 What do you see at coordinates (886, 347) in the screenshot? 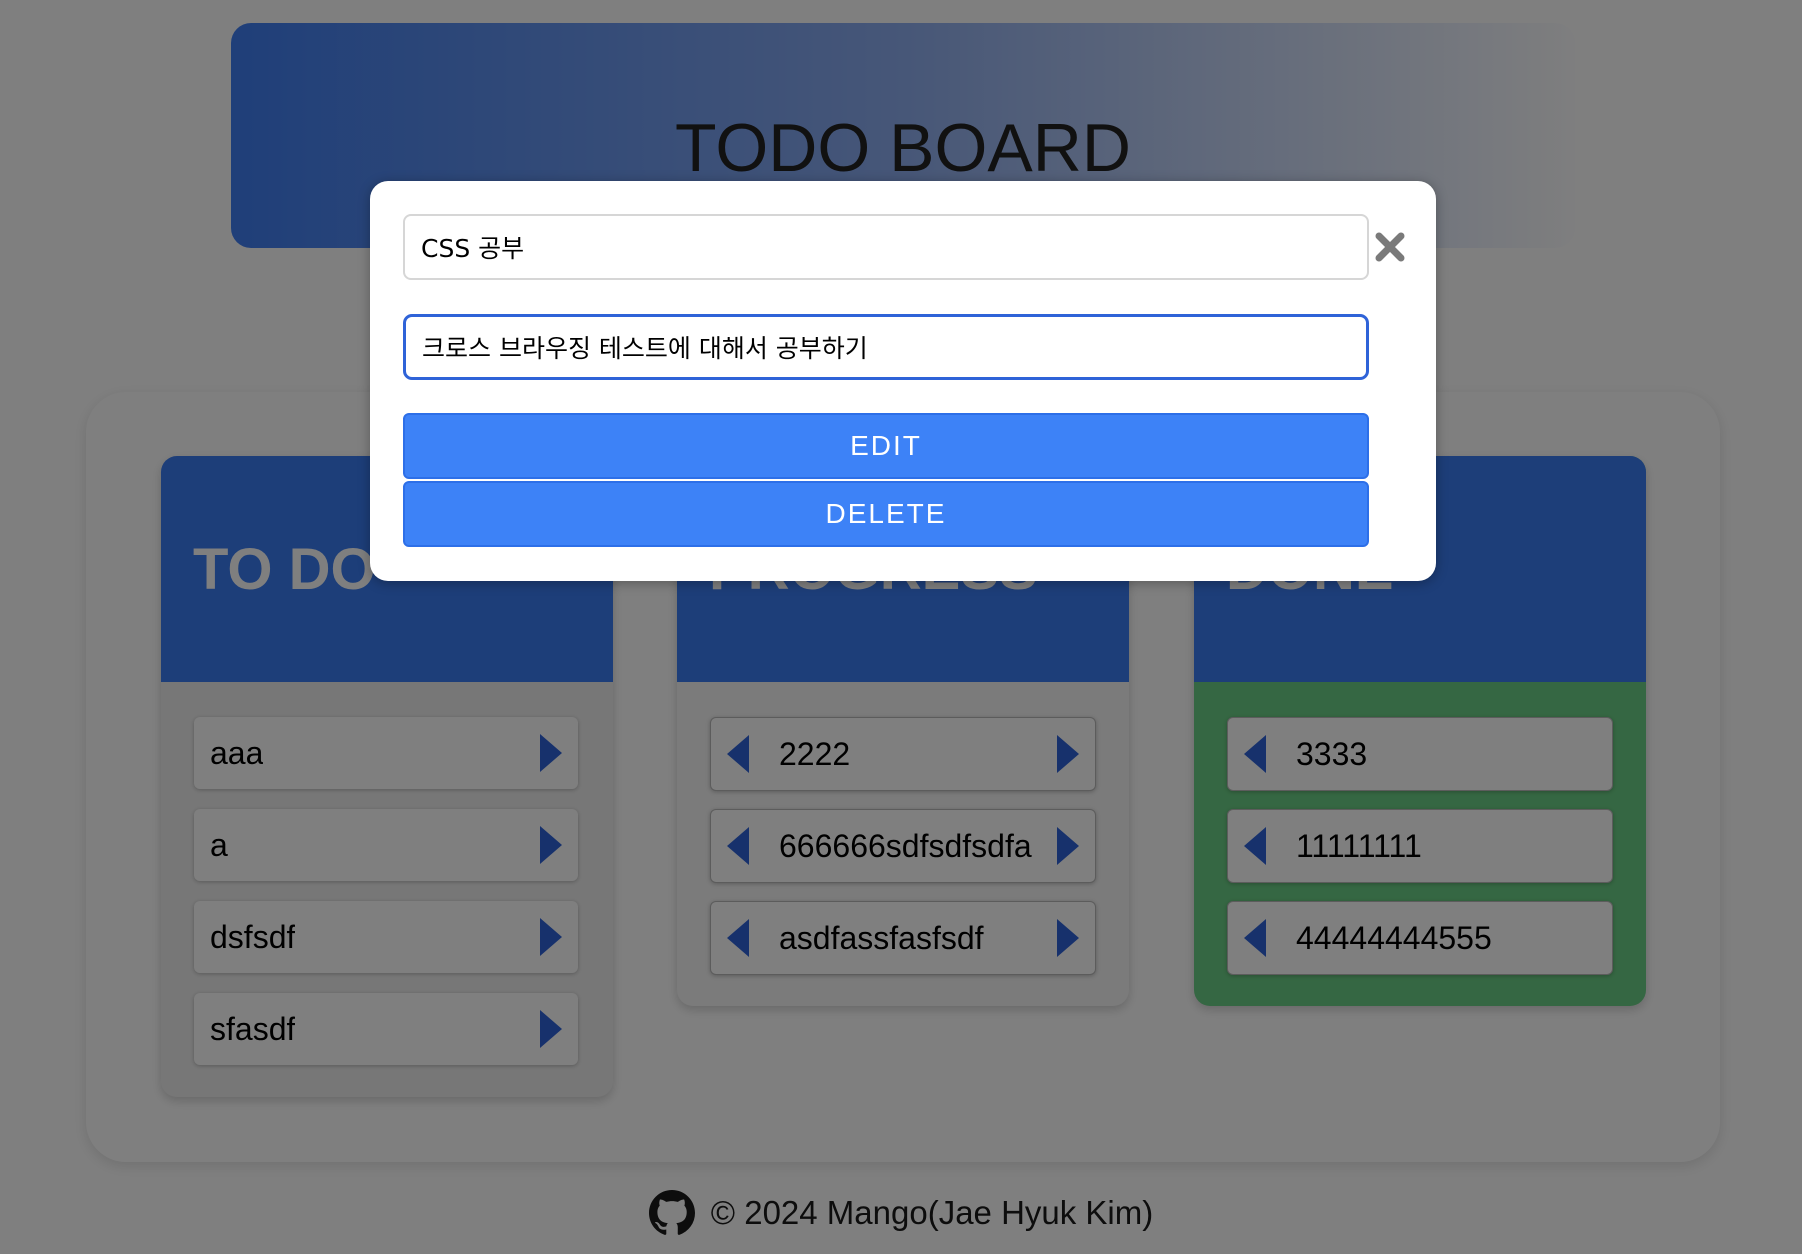
I see `todo-description-input` at bounding box center [886, 347].